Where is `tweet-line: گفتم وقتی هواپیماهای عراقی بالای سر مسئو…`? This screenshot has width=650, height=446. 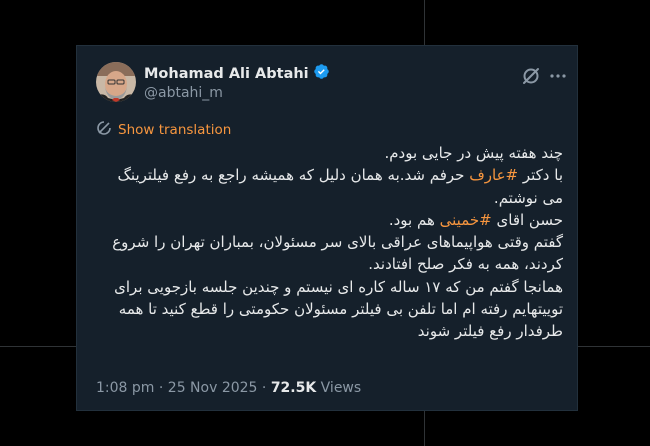 tweet-line: گفتم وقتی هواپیماهای عراقی بالای سر مسئو… is located at coordinates (335, 253).